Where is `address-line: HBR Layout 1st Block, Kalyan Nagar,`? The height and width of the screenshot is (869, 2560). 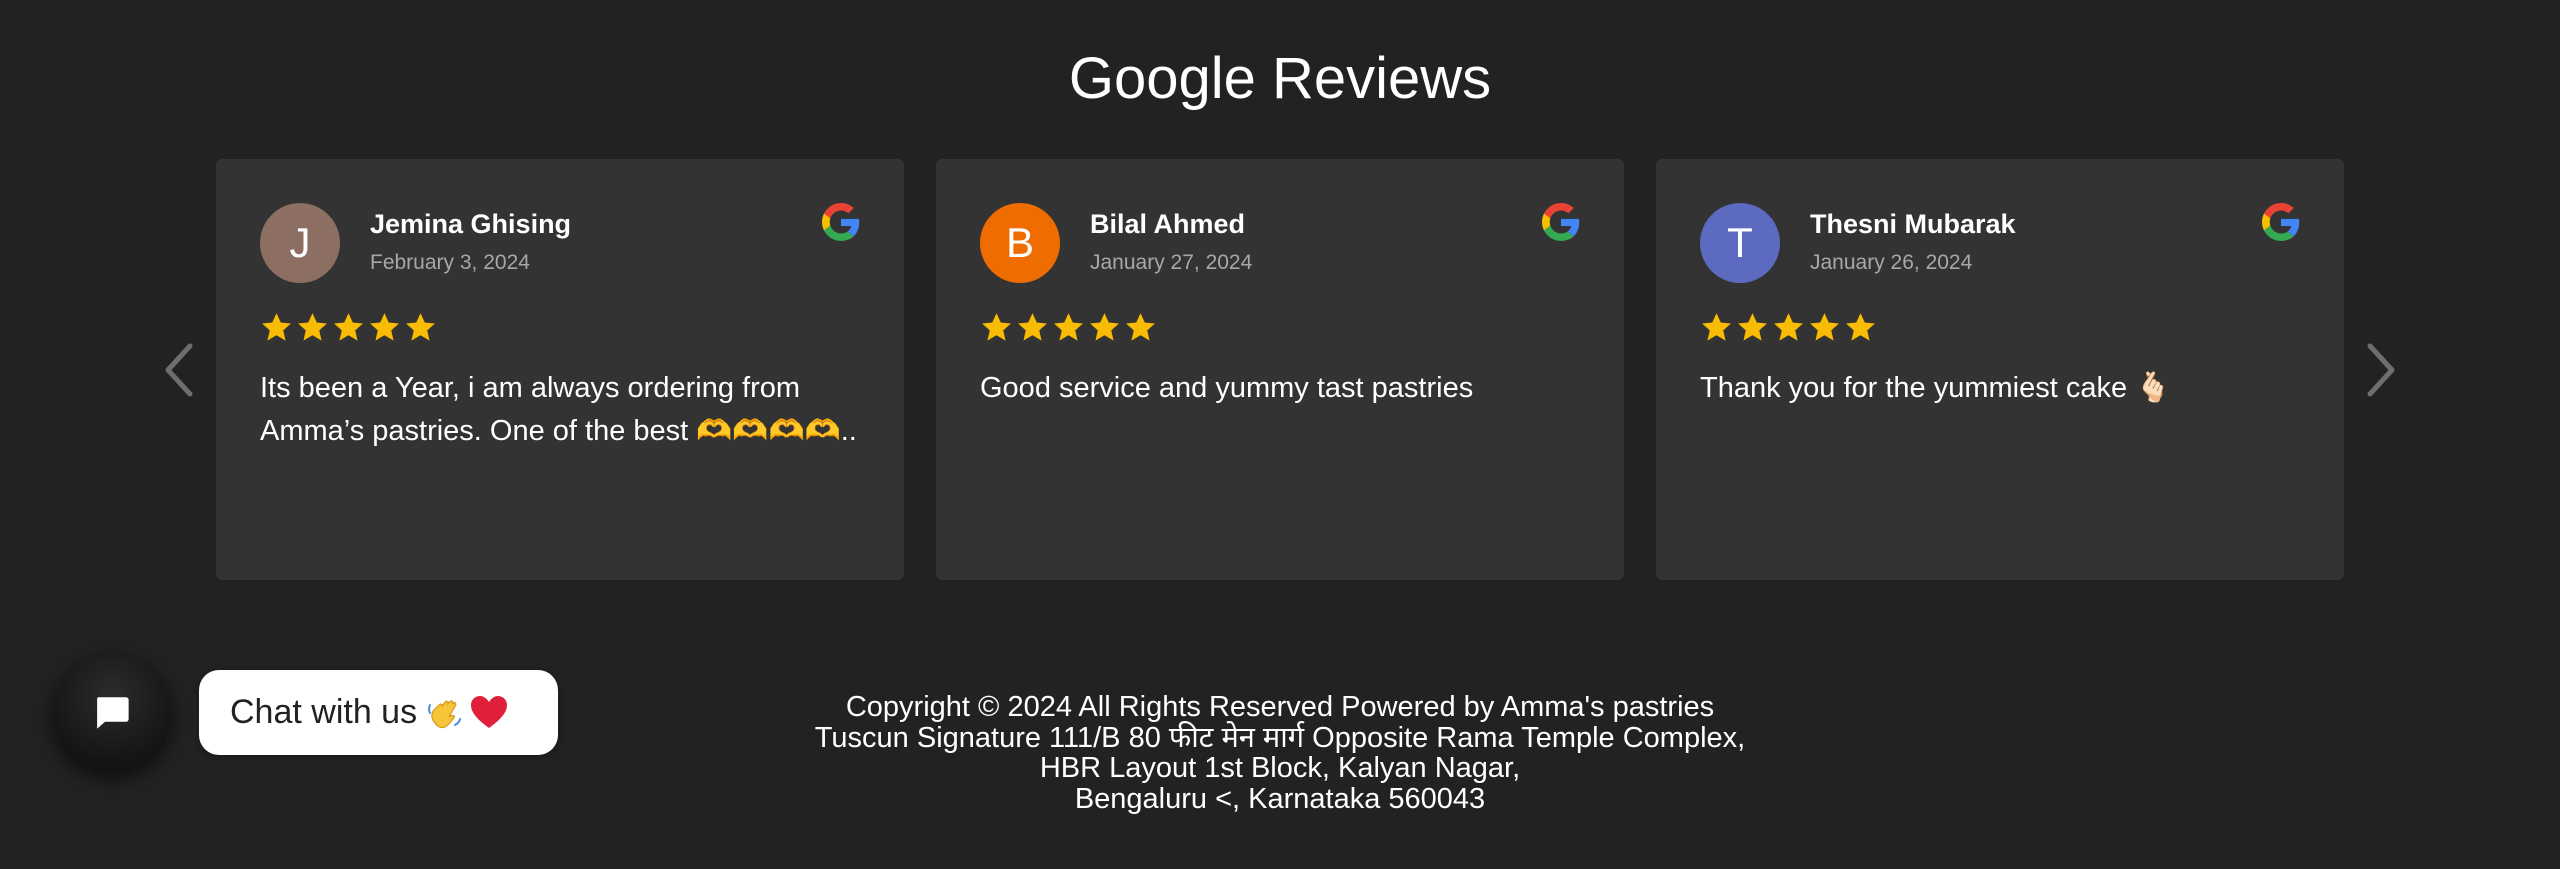
address-line: HBR Layout 1st Block, Kalyan Nagar, is located at coordinates (1280, 768).